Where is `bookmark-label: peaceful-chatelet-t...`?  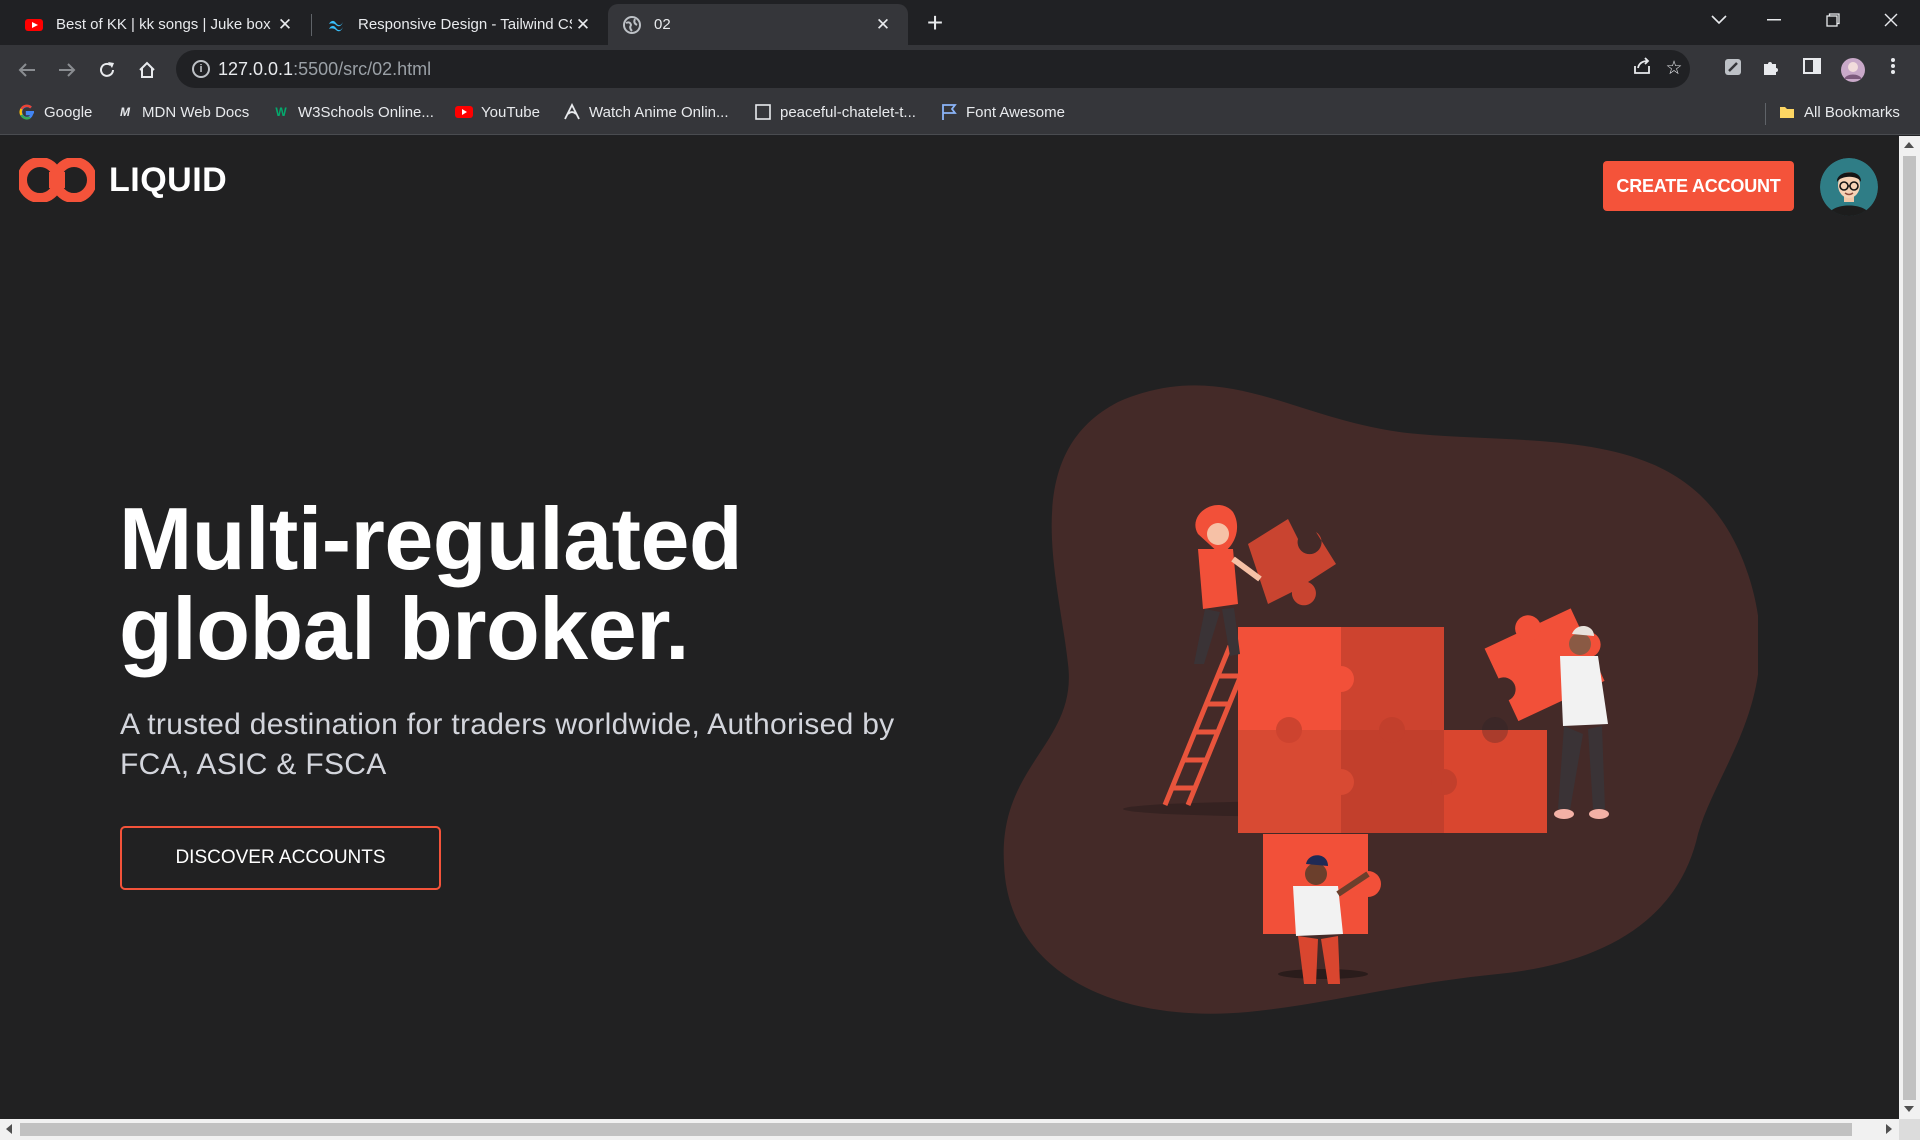
bookmark-label: peaceful-chatelet-t... is located at coordinates (848, 112).